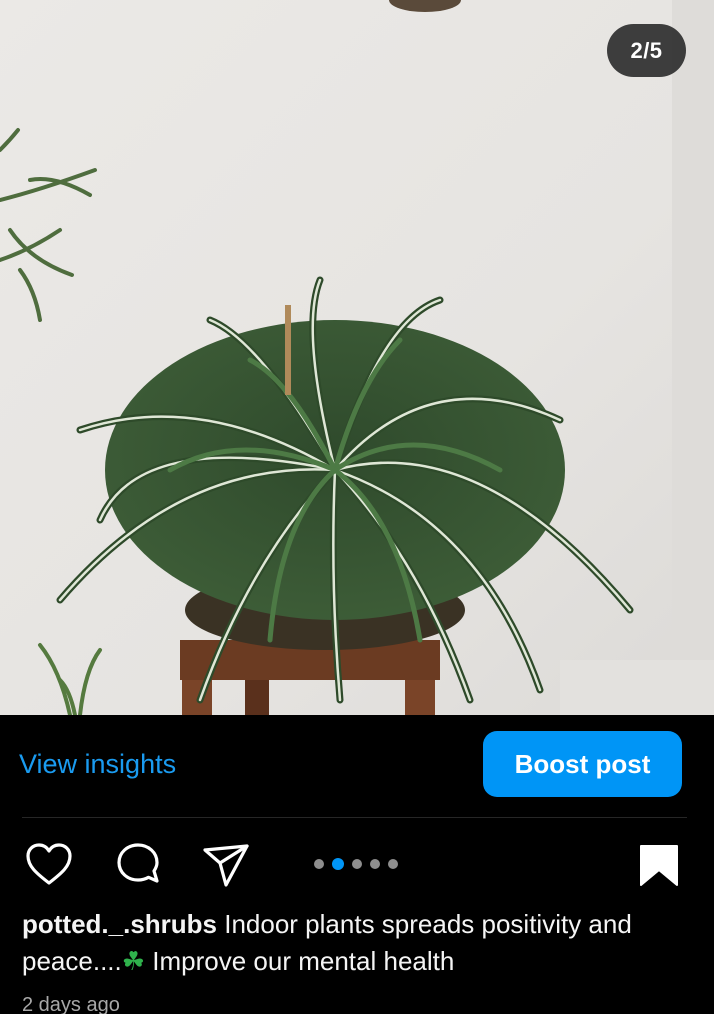 The image size is (714, 1014). I want to click on post-timestamp: 2 days ago, so click(71, 1004).